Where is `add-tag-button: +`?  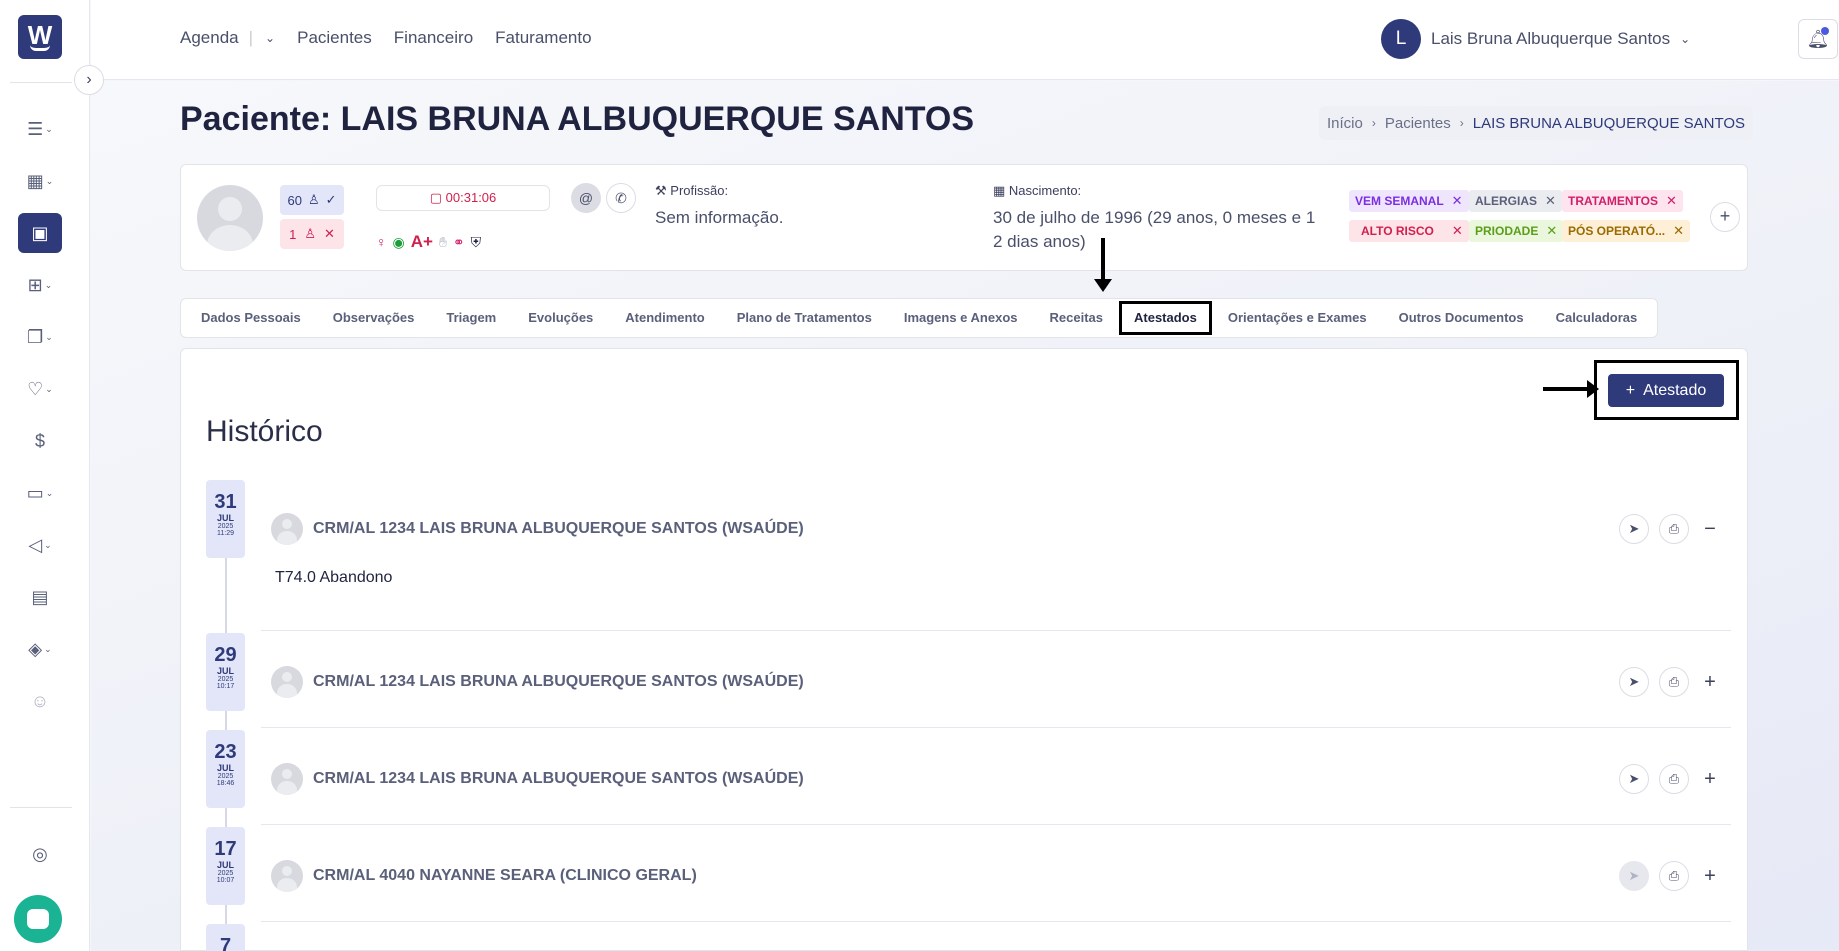
add-tag-button: + is located at coordinates (1725, 217).